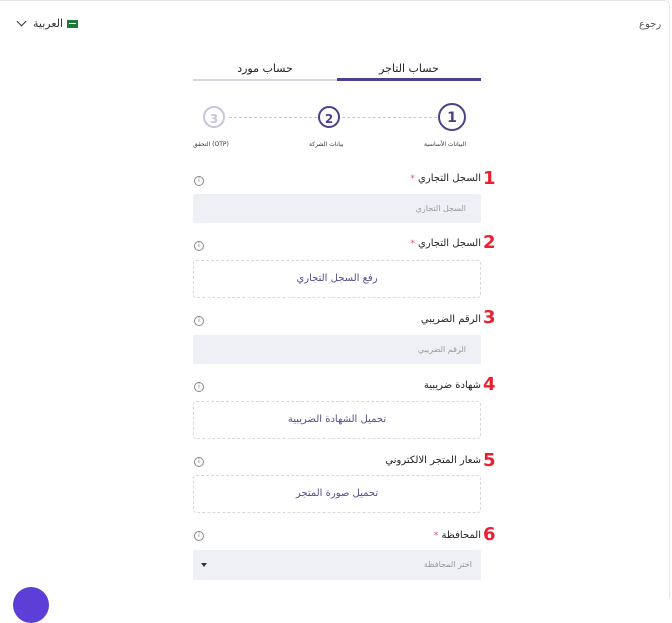 Image resolution: width=672 pixels, height=623 pixels. I want to click on field-label: شعار المتجر الالكتروني, so click(433, 460).